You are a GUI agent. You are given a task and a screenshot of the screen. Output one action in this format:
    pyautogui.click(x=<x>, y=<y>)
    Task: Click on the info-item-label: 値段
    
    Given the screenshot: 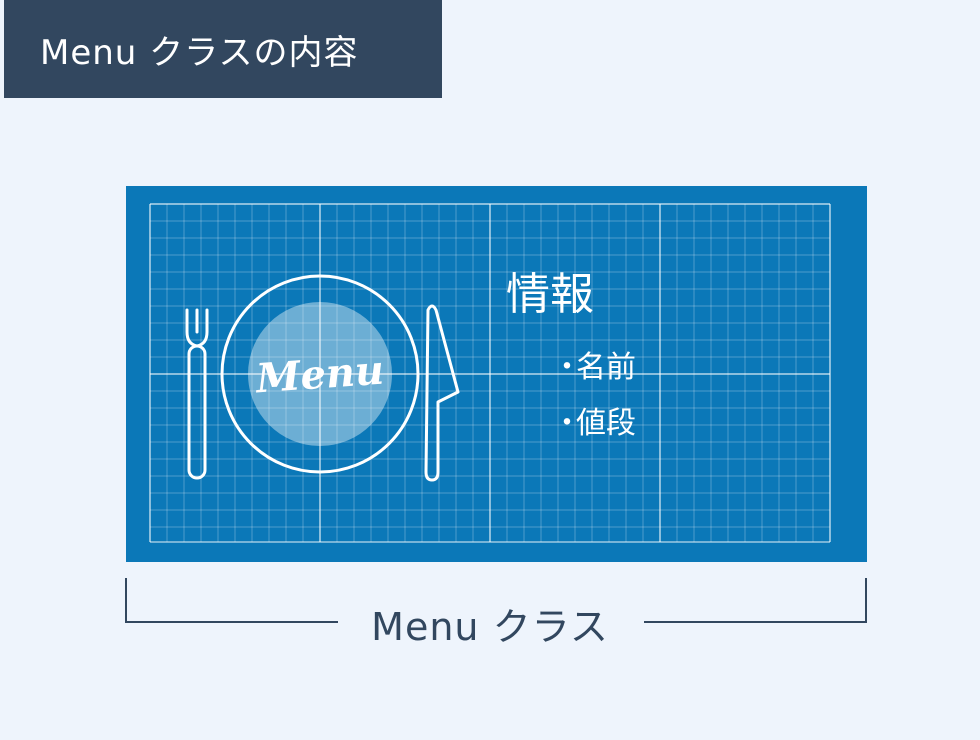 What is the action you would take?
    pyautogui.click(x=606, y=423)
    